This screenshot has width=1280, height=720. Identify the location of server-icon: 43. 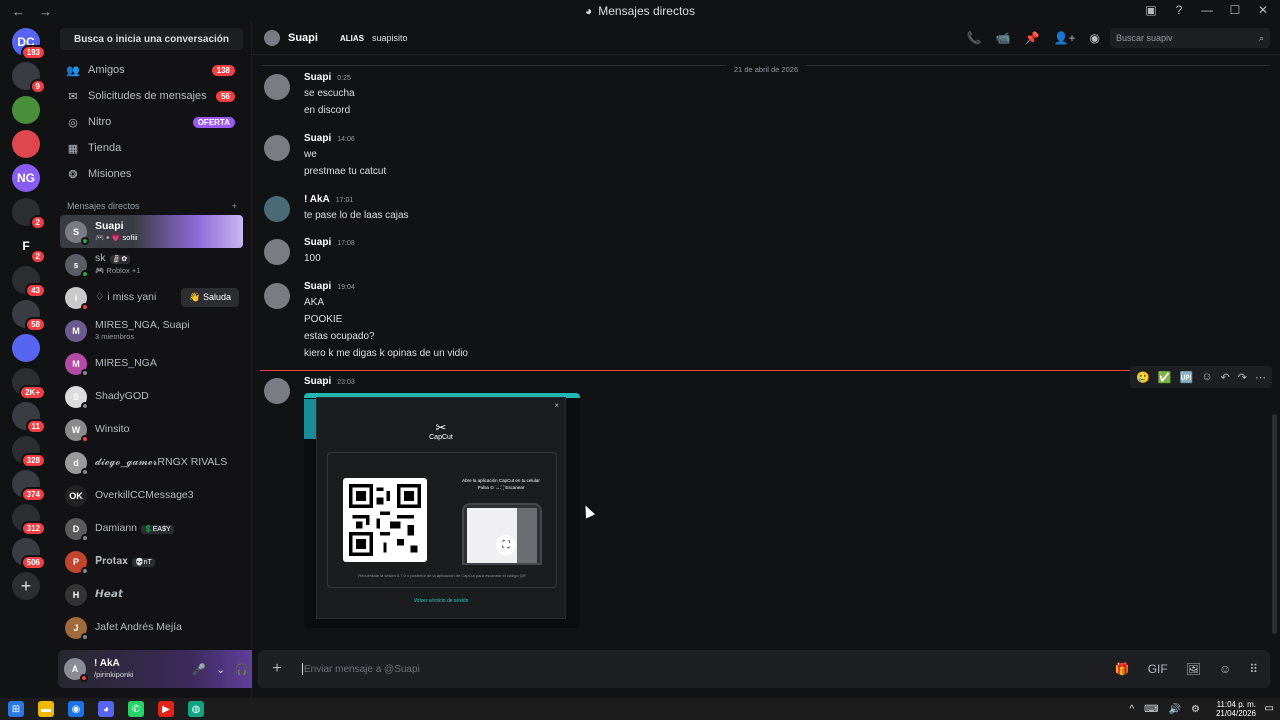
(29, 282).